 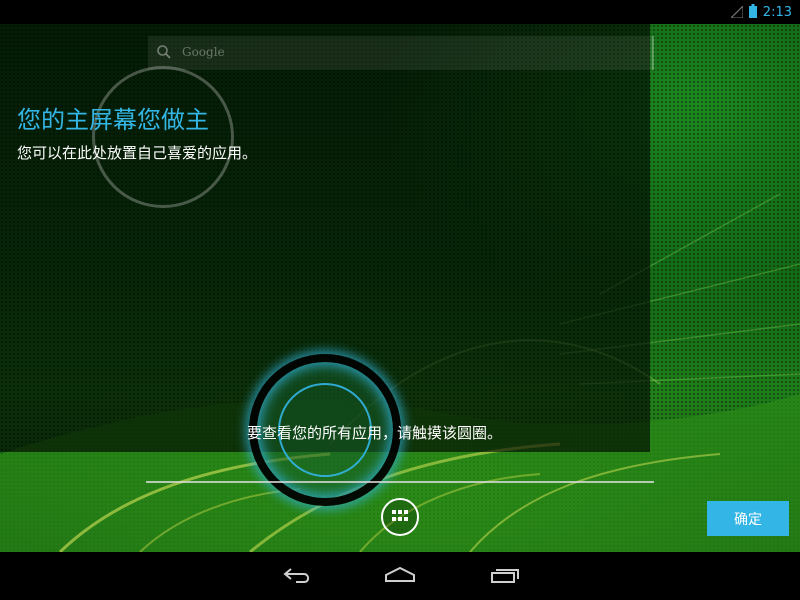 What do you see at coordinates (137, 153) in the screenshot?
I see `cling-body: 您可以在此处放置自己喜爱的应用。` at bounding box center [137, 153].